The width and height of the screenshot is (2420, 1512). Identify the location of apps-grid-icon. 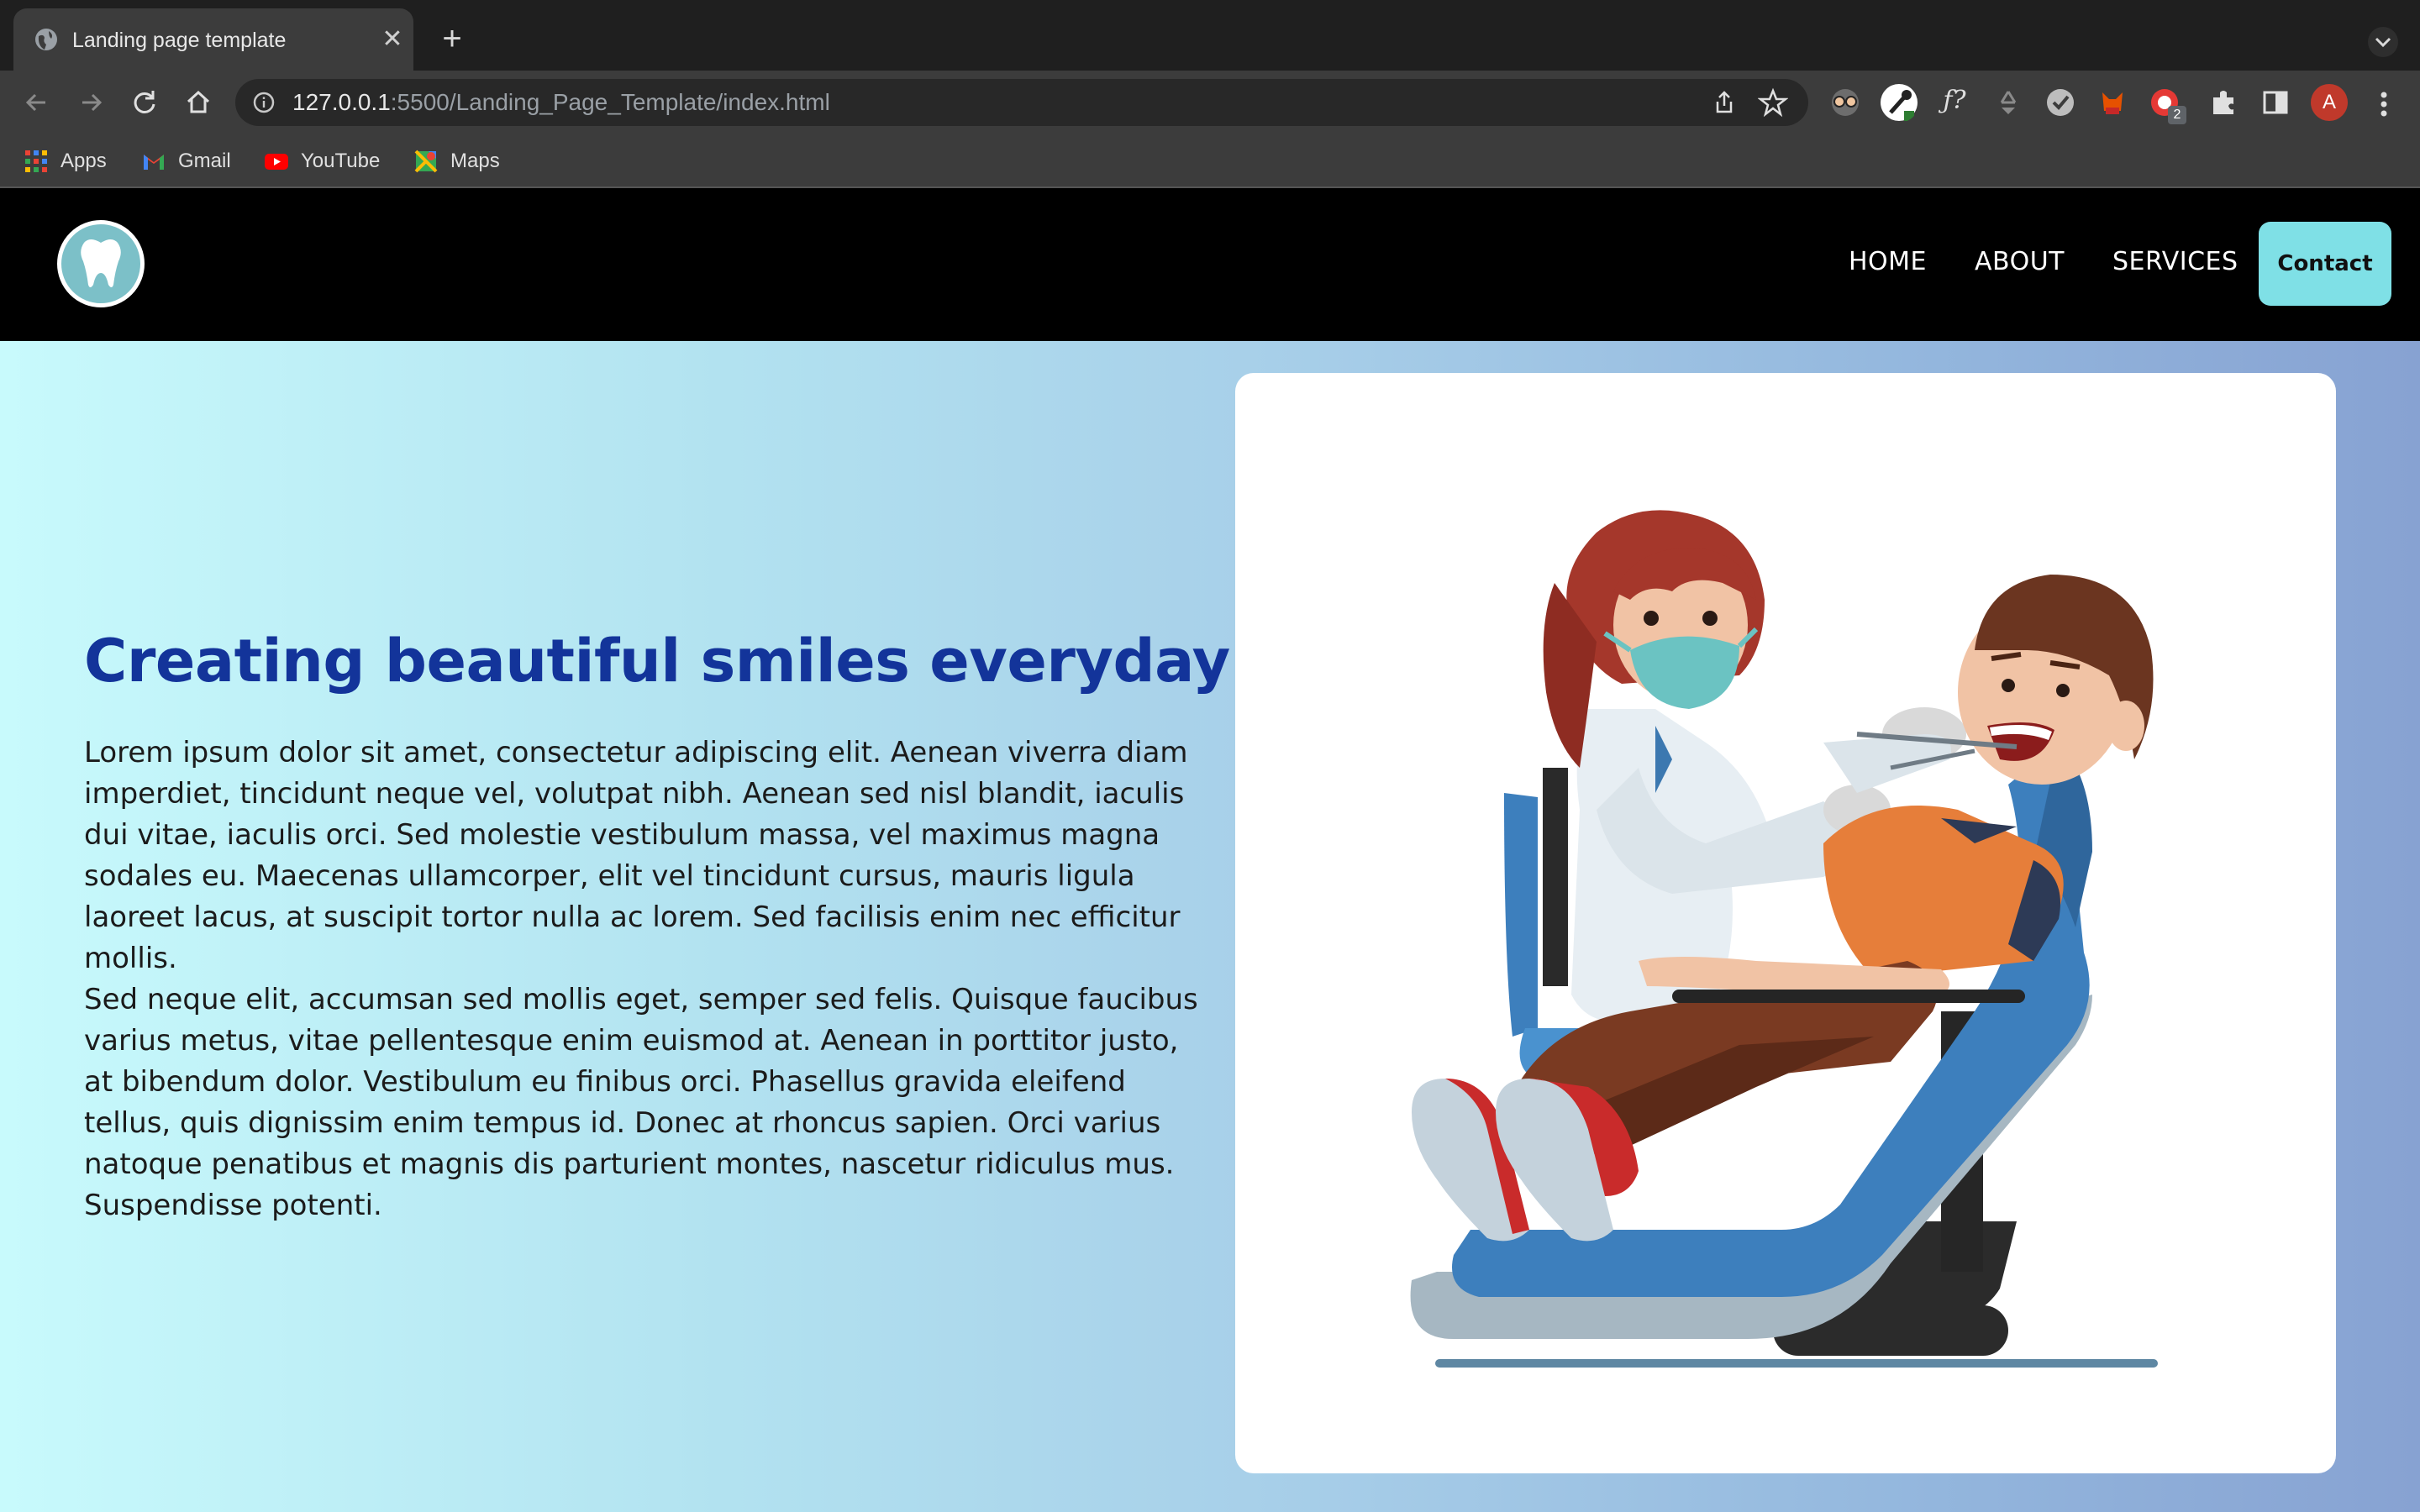
(36, 161).